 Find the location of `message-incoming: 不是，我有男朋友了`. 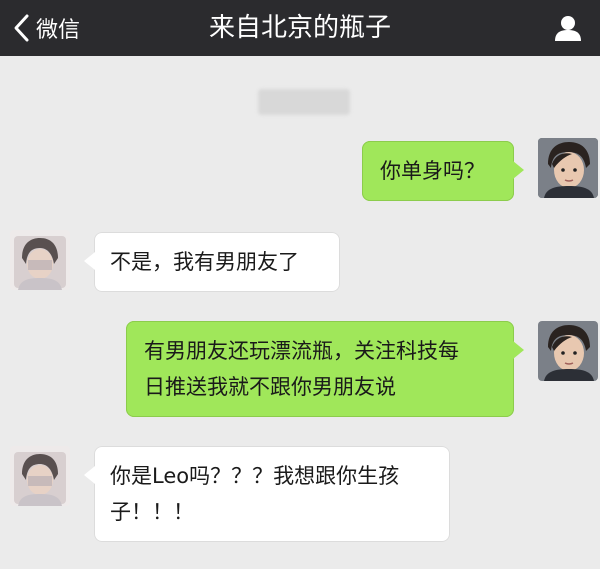

message-incoming: 不是，我有男朋友了 is located at coordinates (212, 262).